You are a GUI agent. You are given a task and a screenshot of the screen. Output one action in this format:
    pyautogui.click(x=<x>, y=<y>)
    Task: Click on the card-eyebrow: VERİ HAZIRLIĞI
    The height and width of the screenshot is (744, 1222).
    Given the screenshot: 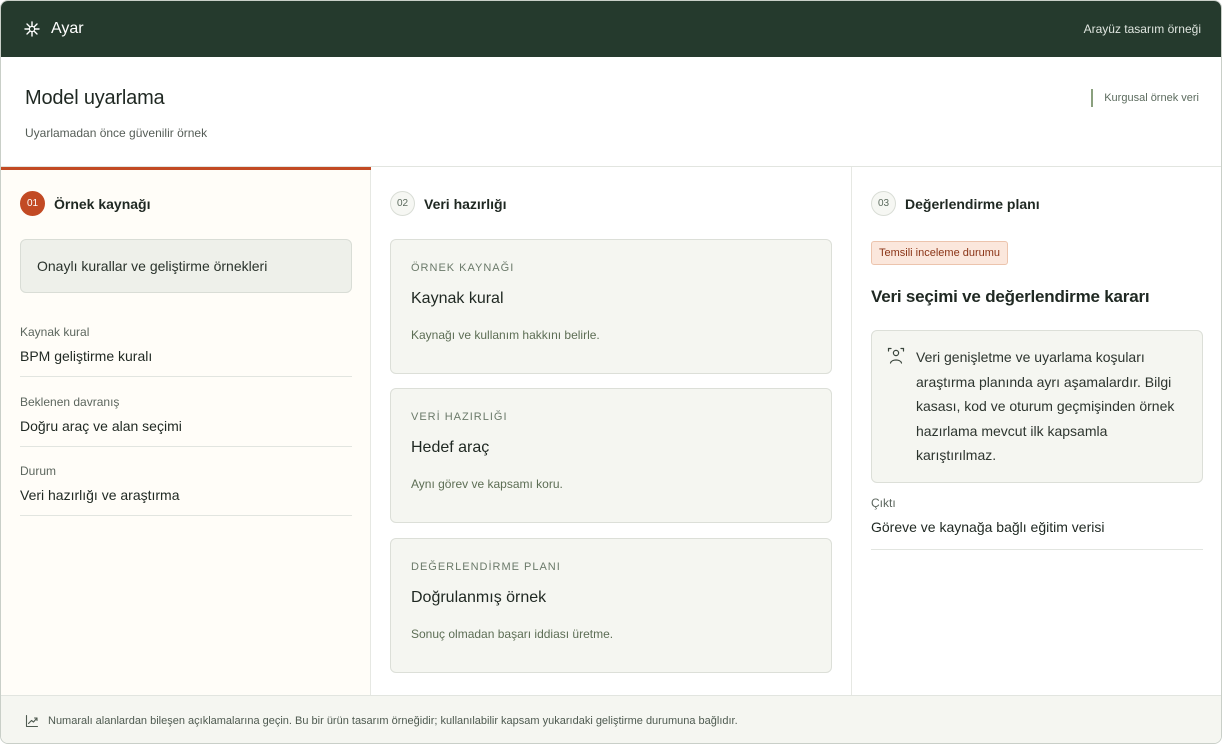 What is the action you would take?
    pyautogui.click(x=459, y=417)
    